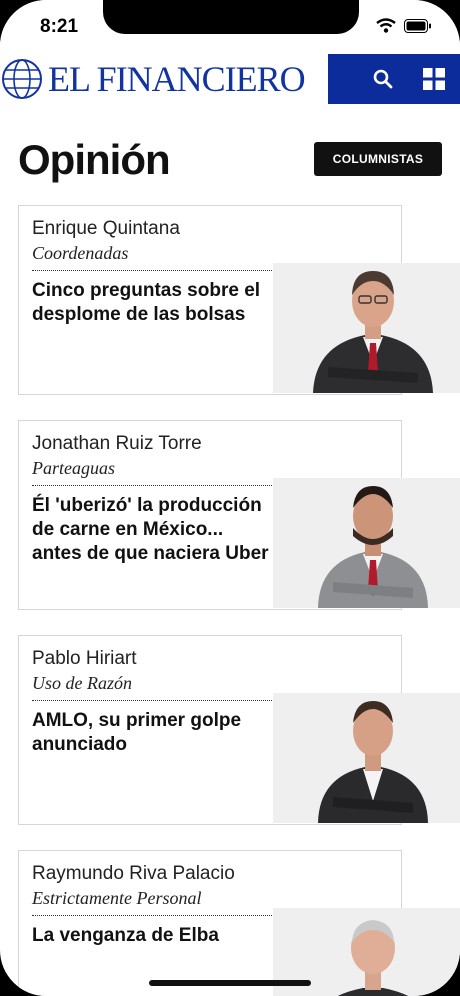  Describe the element at coordinates (22, 79) in the screenshot. I see `globe-icon` at that location.